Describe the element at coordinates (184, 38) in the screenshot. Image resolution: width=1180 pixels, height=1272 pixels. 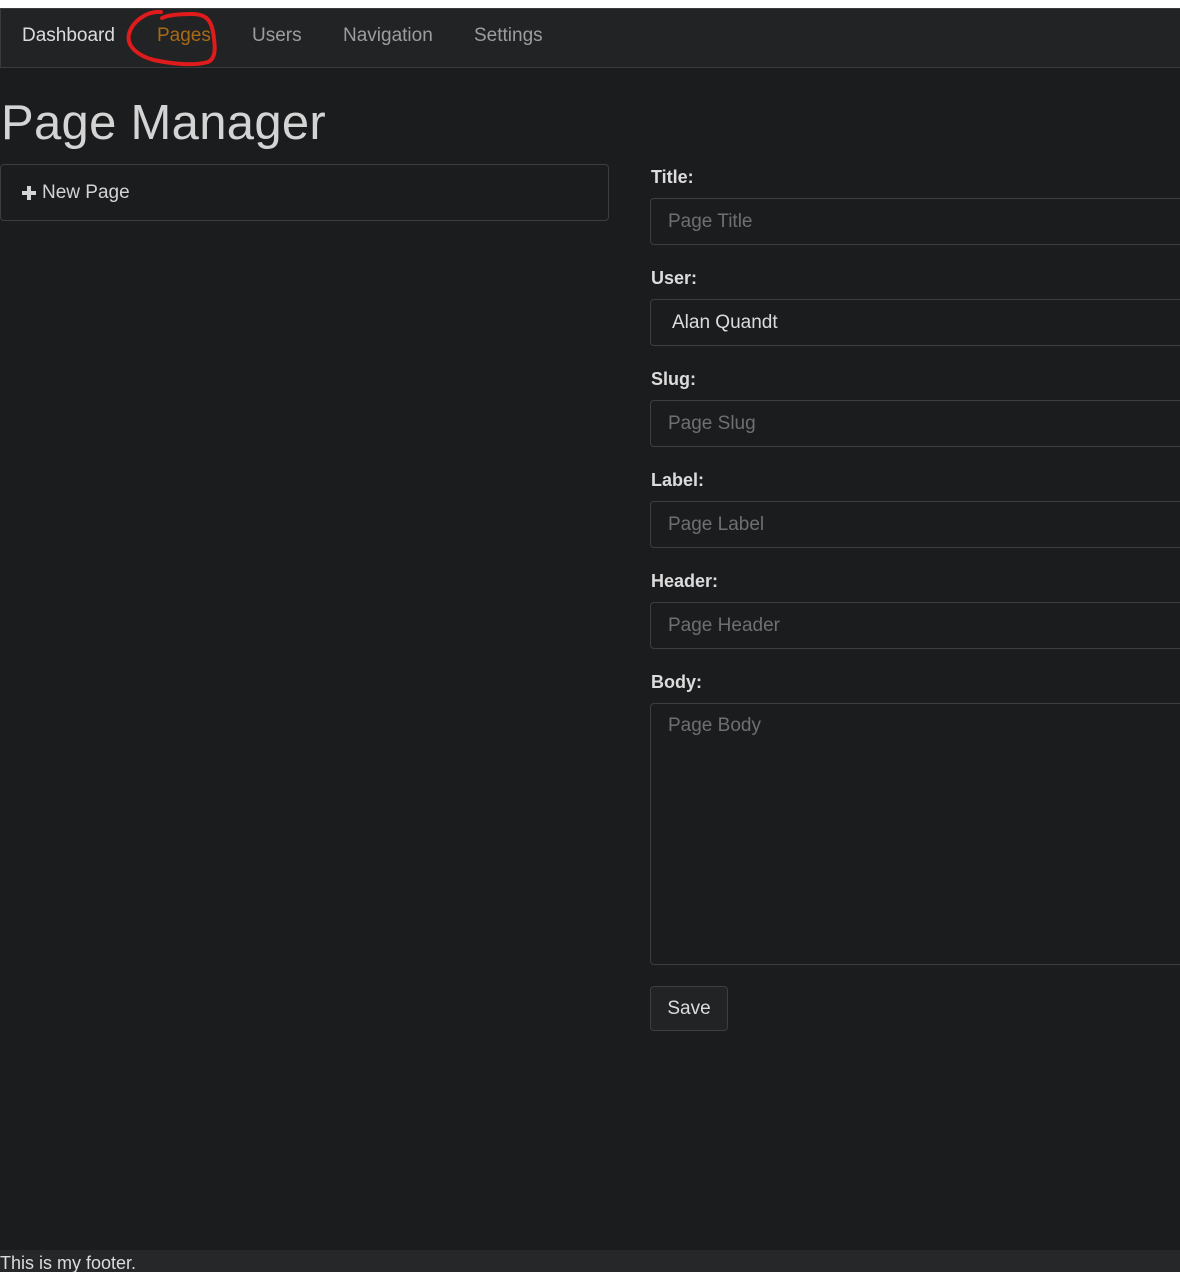
I see `nav-item-pages: Pages` at that location.